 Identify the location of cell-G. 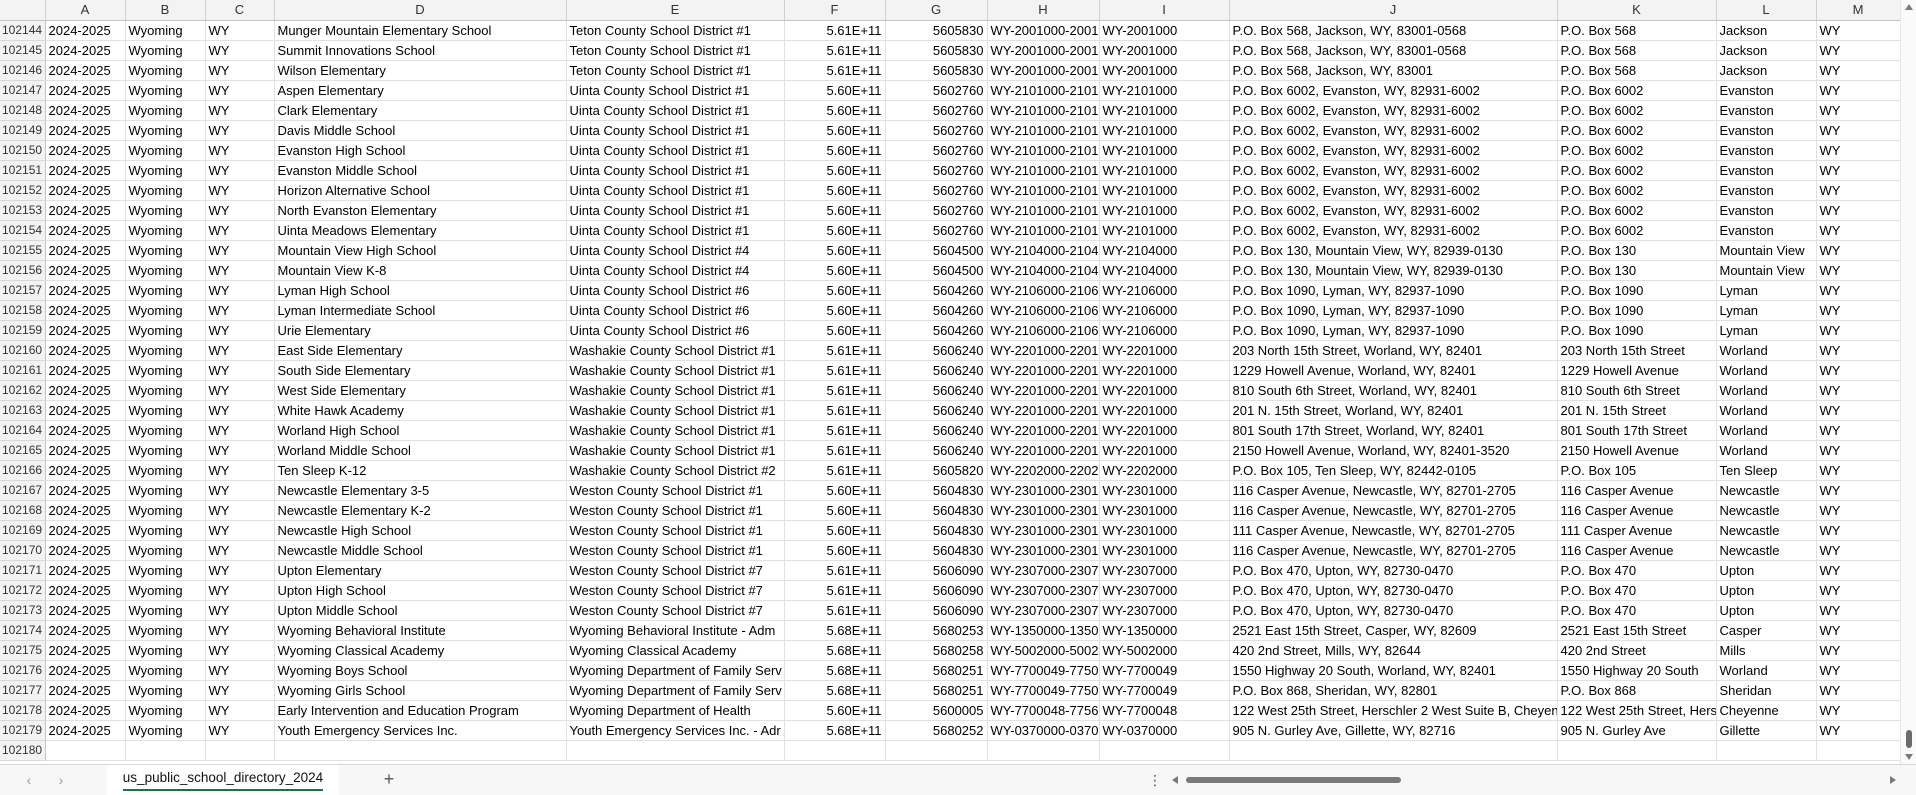
(936, 750).